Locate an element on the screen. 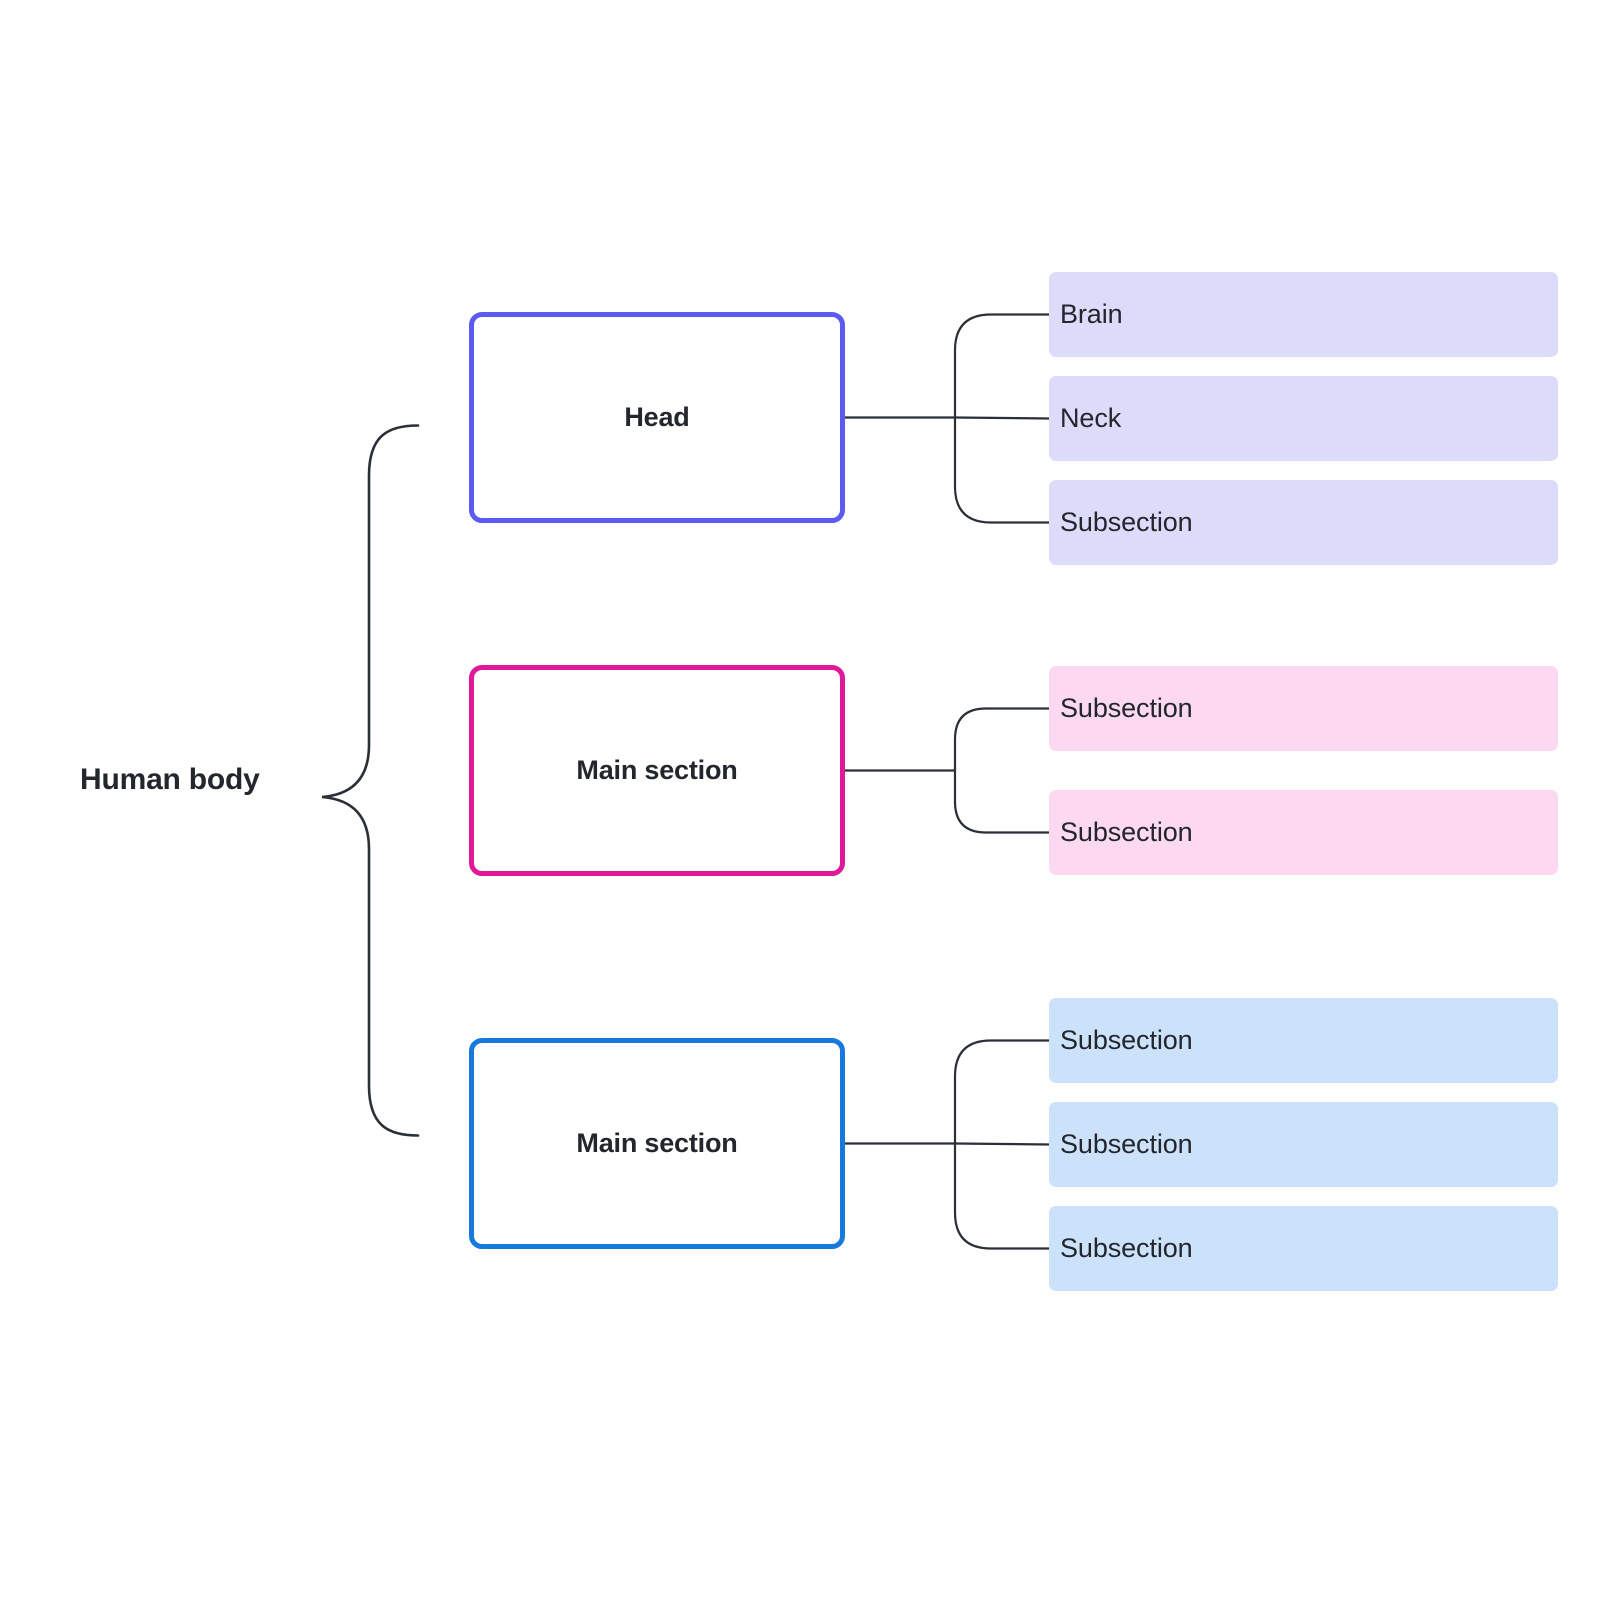 The width and height of the screenshot is (1600, 1600). node-box-head: Head is located at coordinates (657, 417).